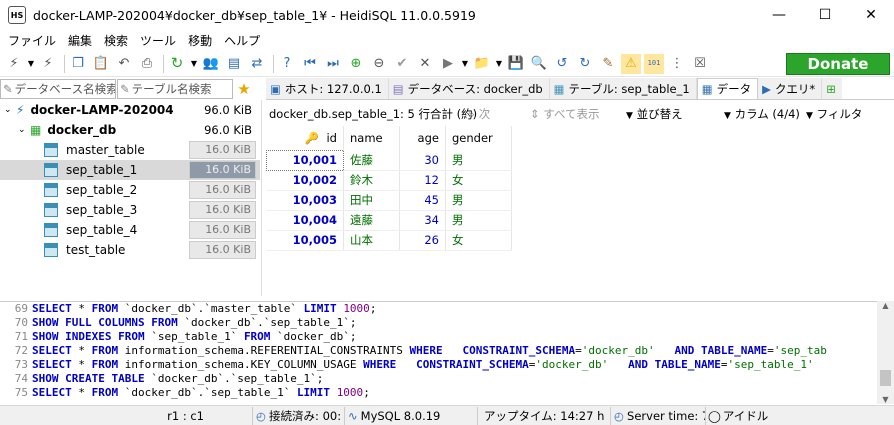 This screenshot has width=894, height=425. I want to click on sql-log-scrollbar: ▲ ▼, so click(885, 352).